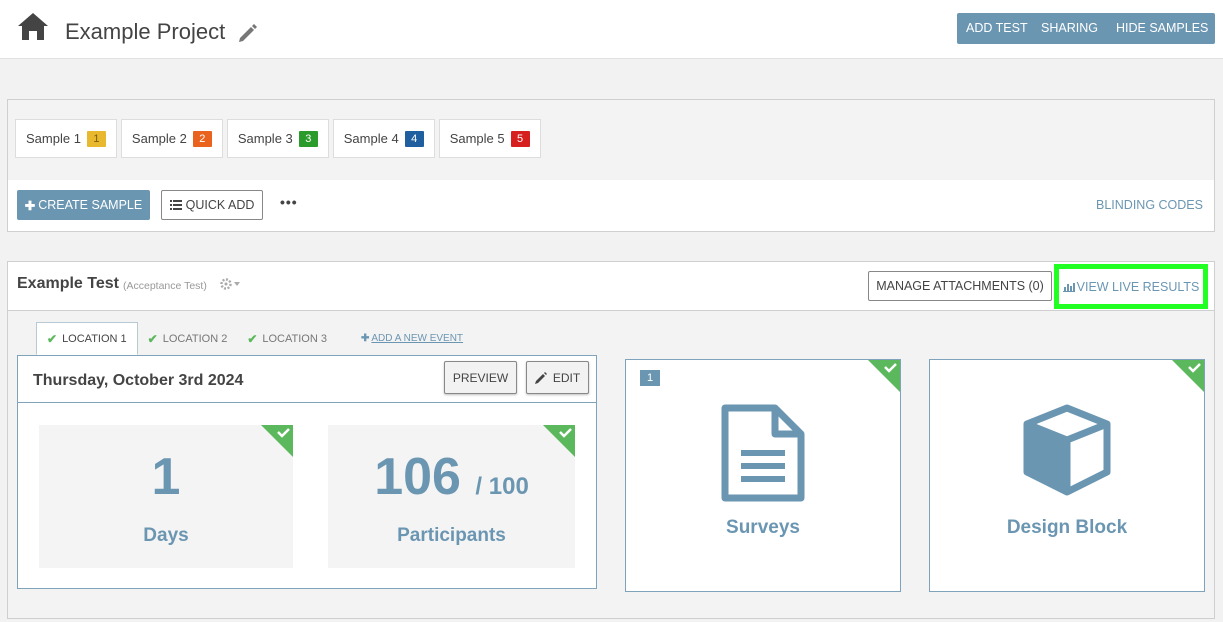 The height and width of the screenshot is (622, 1223). Describe the element at coordinates (166, 477) in the screenshot. I see `days-value: 1` at that location.